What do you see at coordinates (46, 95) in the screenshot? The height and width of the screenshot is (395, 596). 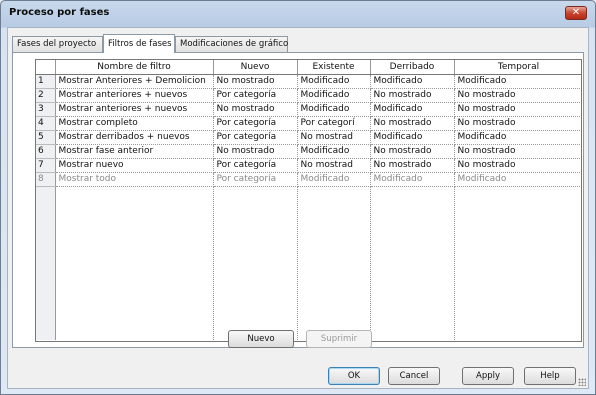 I see `row-number: 2` at bounding box center [46, 95].